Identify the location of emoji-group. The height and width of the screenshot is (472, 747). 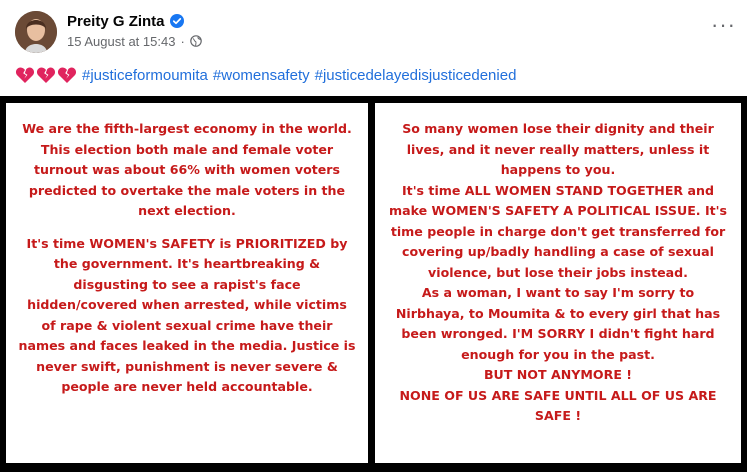
(46, 75).